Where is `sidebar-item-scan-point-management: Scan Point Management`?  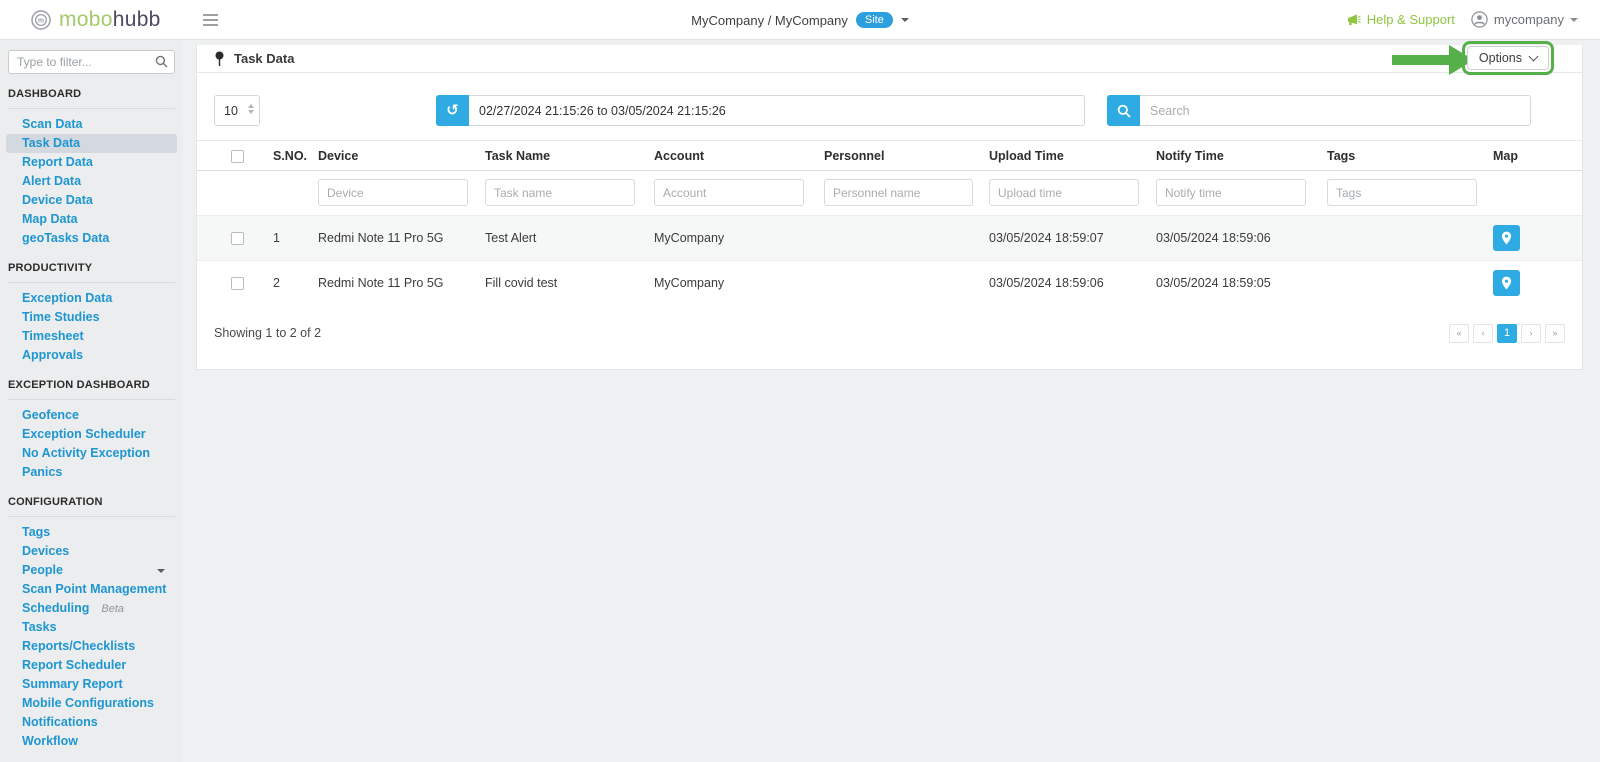
sidebar-item-scan-point-management: Scan Point Management is located at coordinates (91, 589).